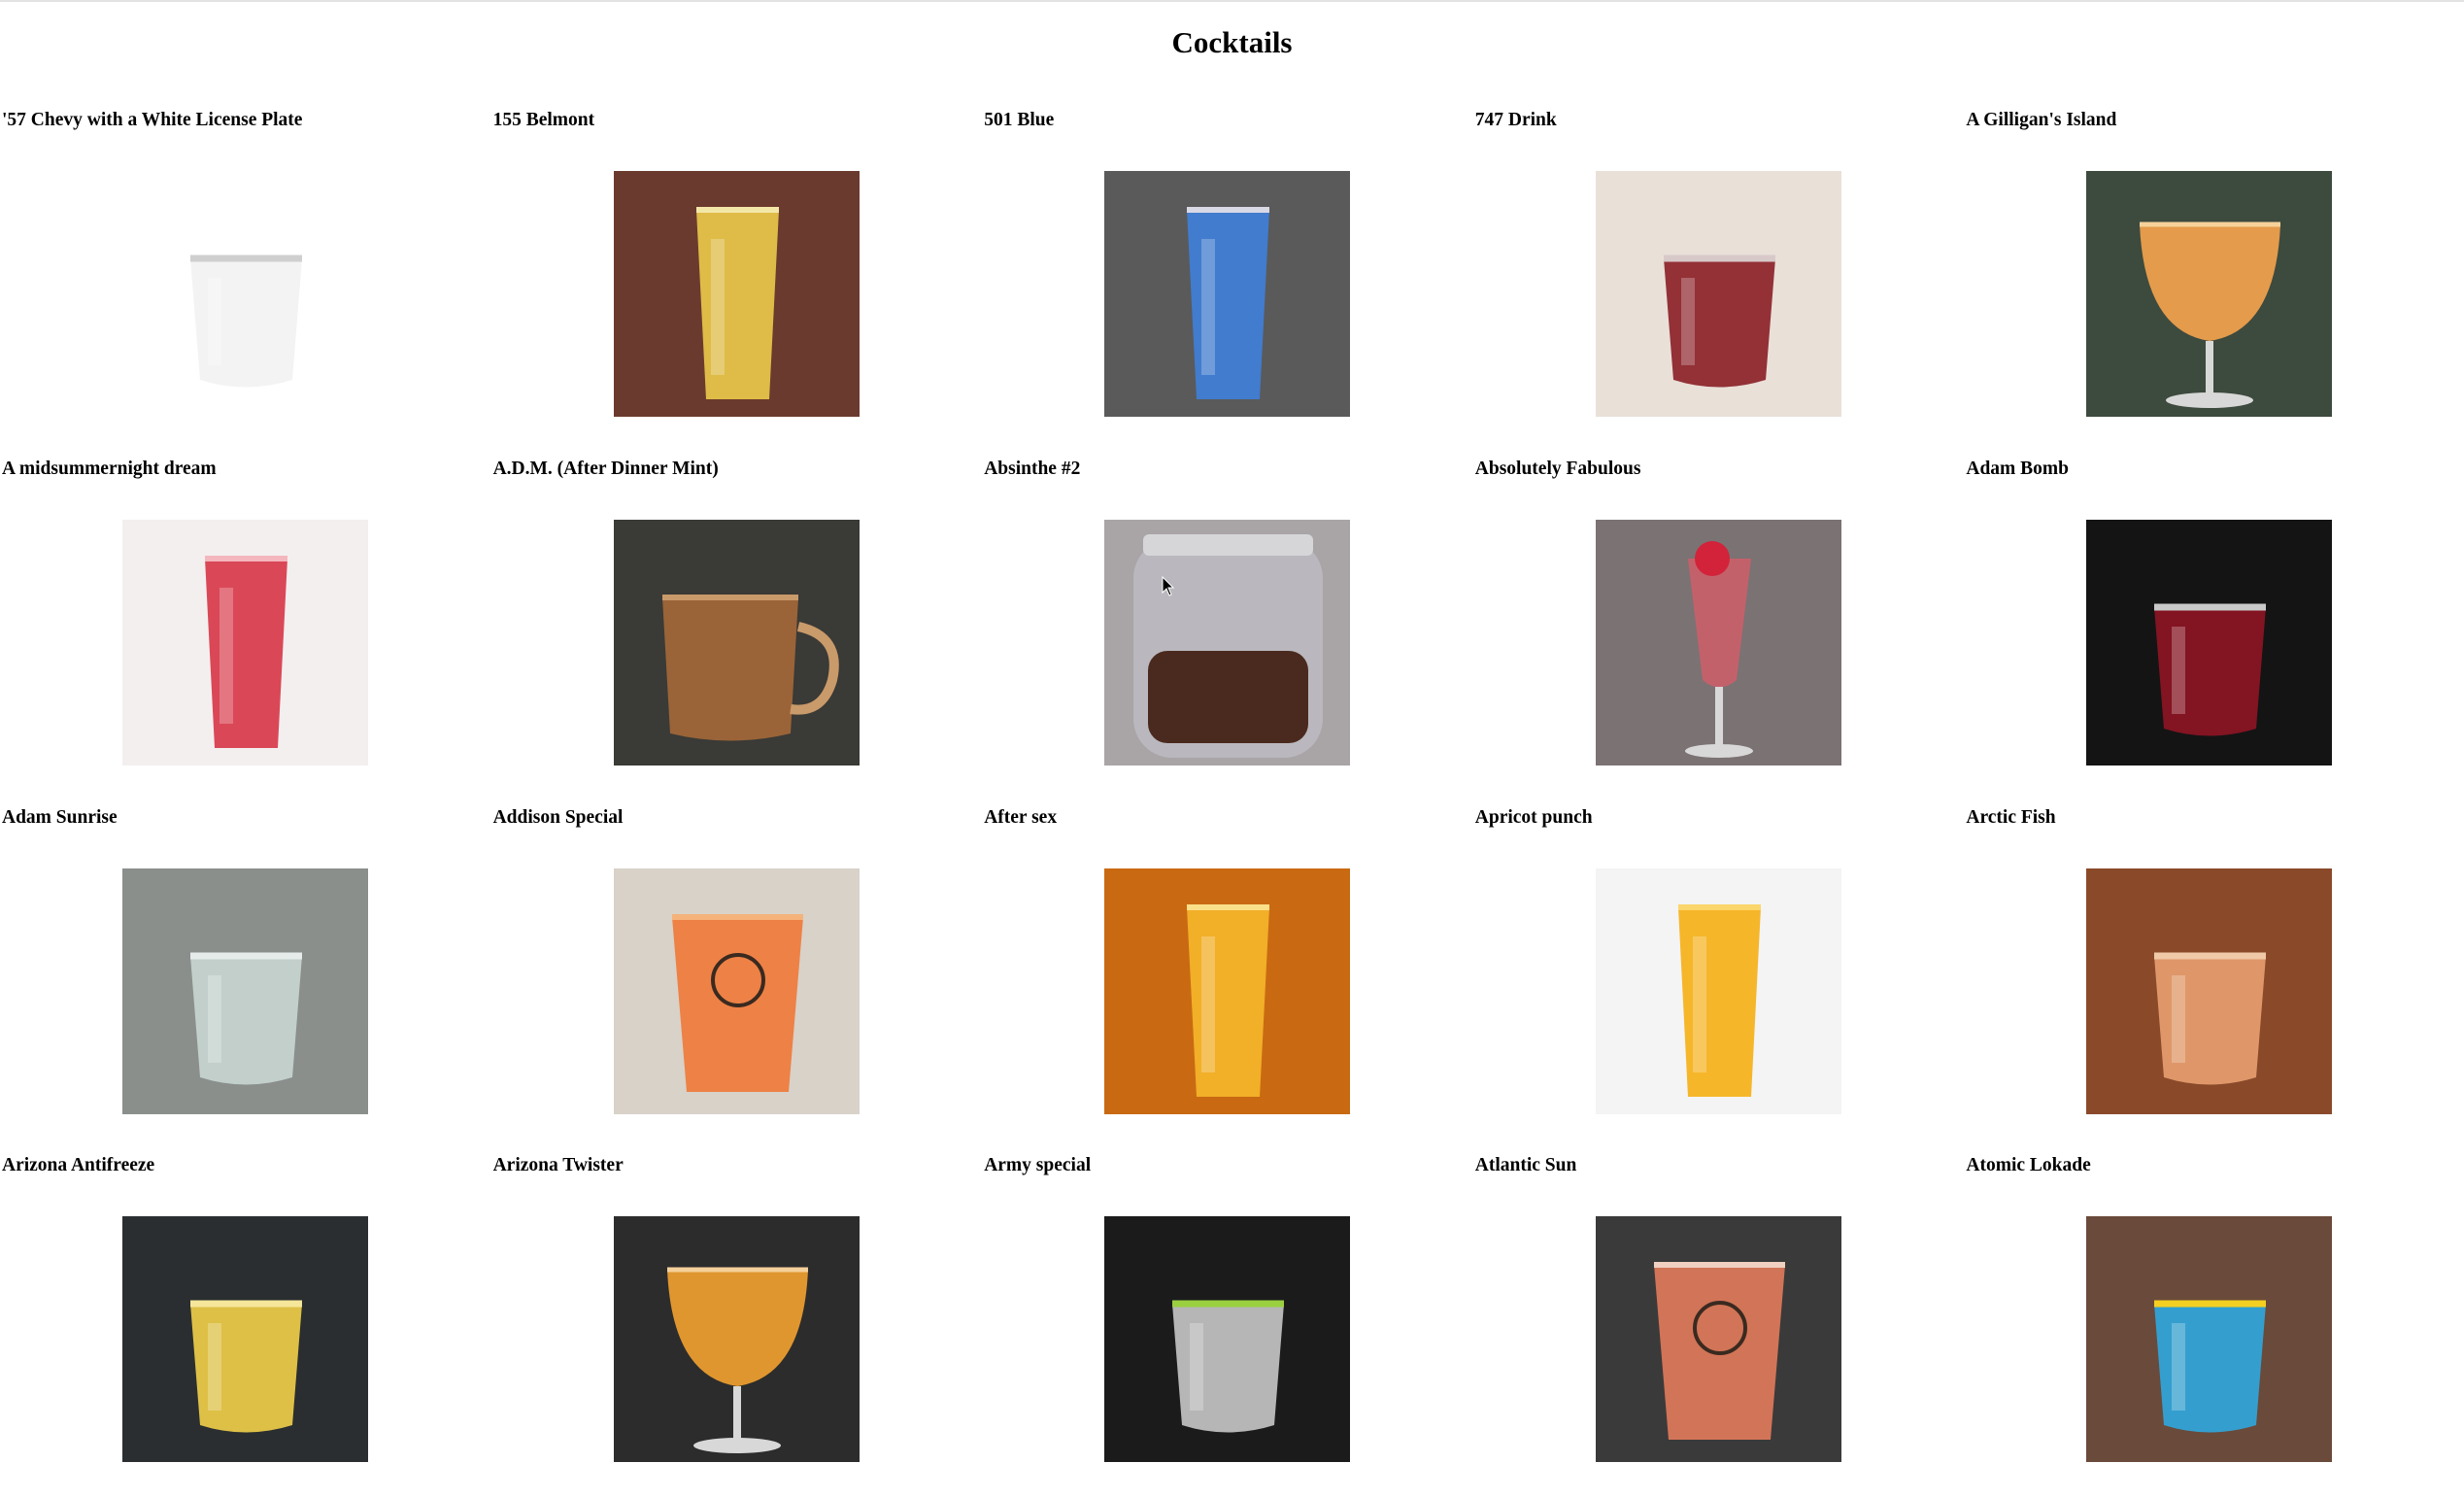  What do you see at coordinates (2011, 817) in the screenshot?
I see `cocktail-name: Arctic Fish` at bounding box center [2011, 817].